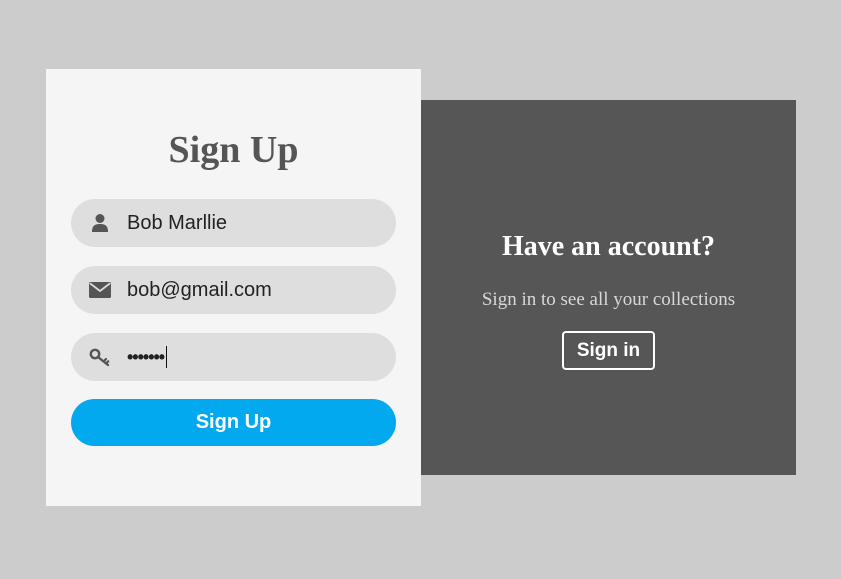 This screenshot has width=841, height=579. What do you see at coordinates (167, 356) in the screenshot?
I see `text-caret` at bounding box center [167, 356].